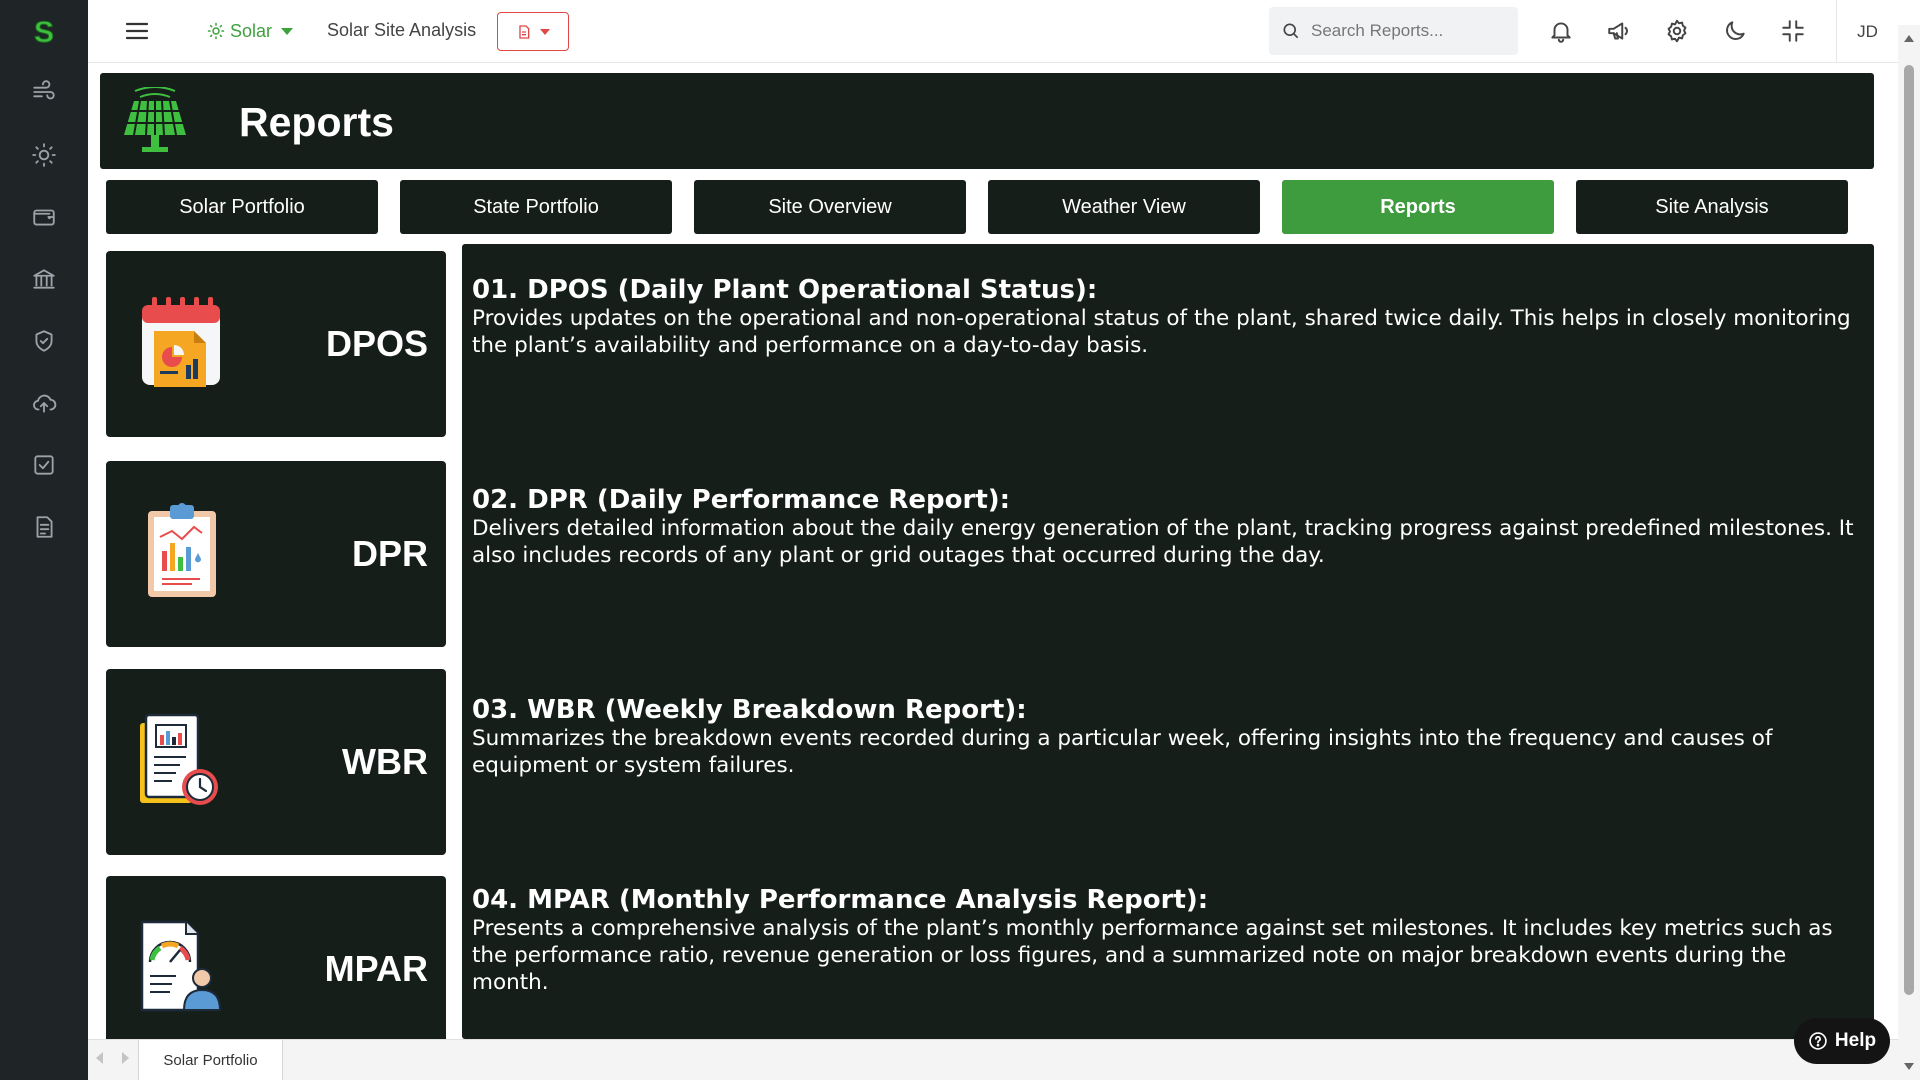 The image size is (1920, 1080). Describe the element at coordinates (44, 527) in the screenshot. I see `document-list-icon` at that location.